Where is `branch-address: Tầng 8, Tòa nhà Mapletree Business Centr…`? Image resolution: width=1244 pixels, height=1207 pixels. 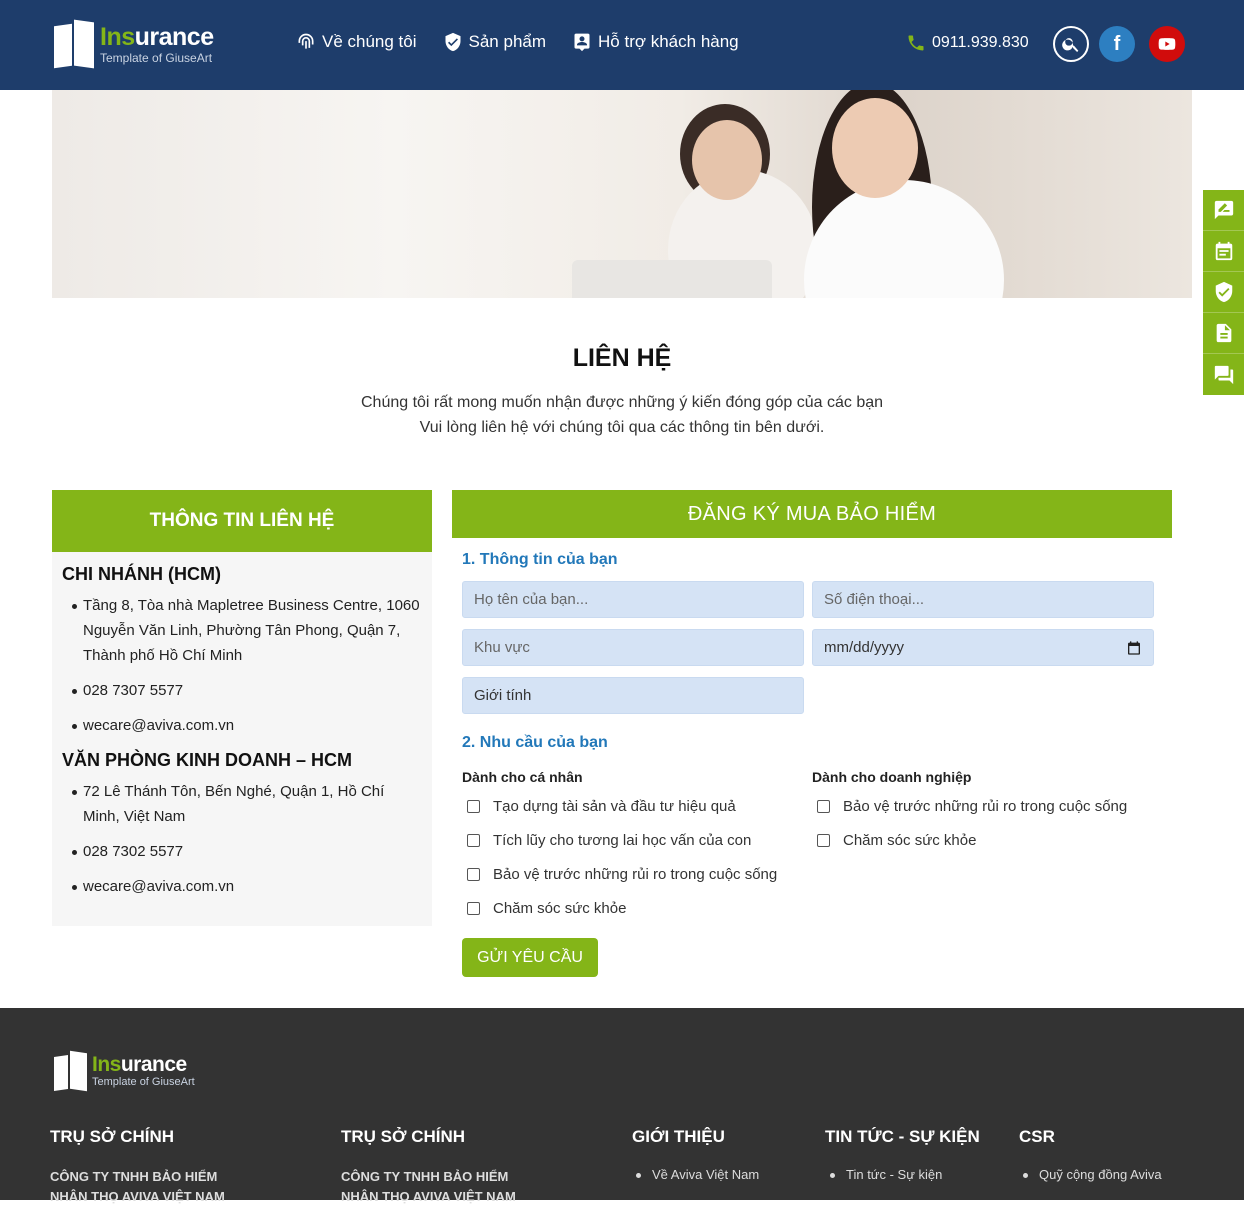 branch-address: Tầng 8, Tòa nhà Mapletree Business Centr… is located at coordinates (247, 630).